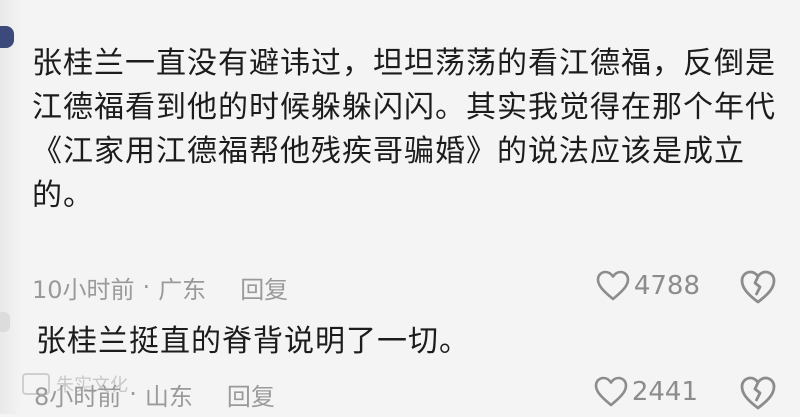 This screenshot has height=417, width=800. I want to click on like-button: 2441, so click(646, 392).